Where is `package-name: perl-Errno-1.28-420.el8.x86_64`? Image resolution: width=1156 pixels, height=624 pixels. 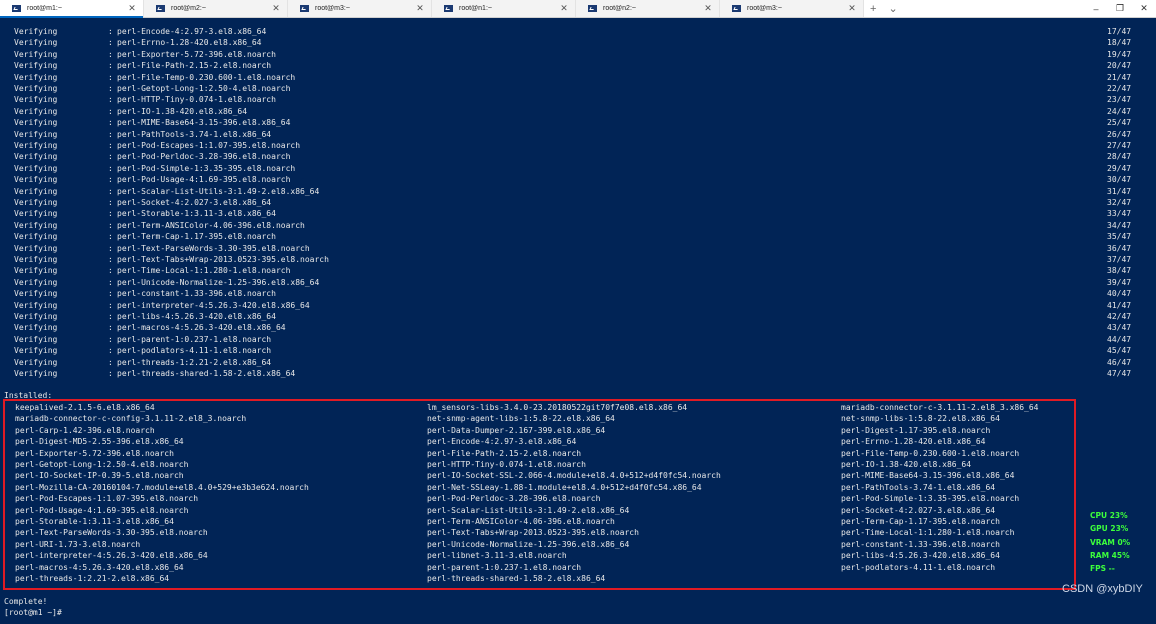 package-name: perl-Errno-1.28-420.el8.x86_64 is located at coordinates (189, 43).